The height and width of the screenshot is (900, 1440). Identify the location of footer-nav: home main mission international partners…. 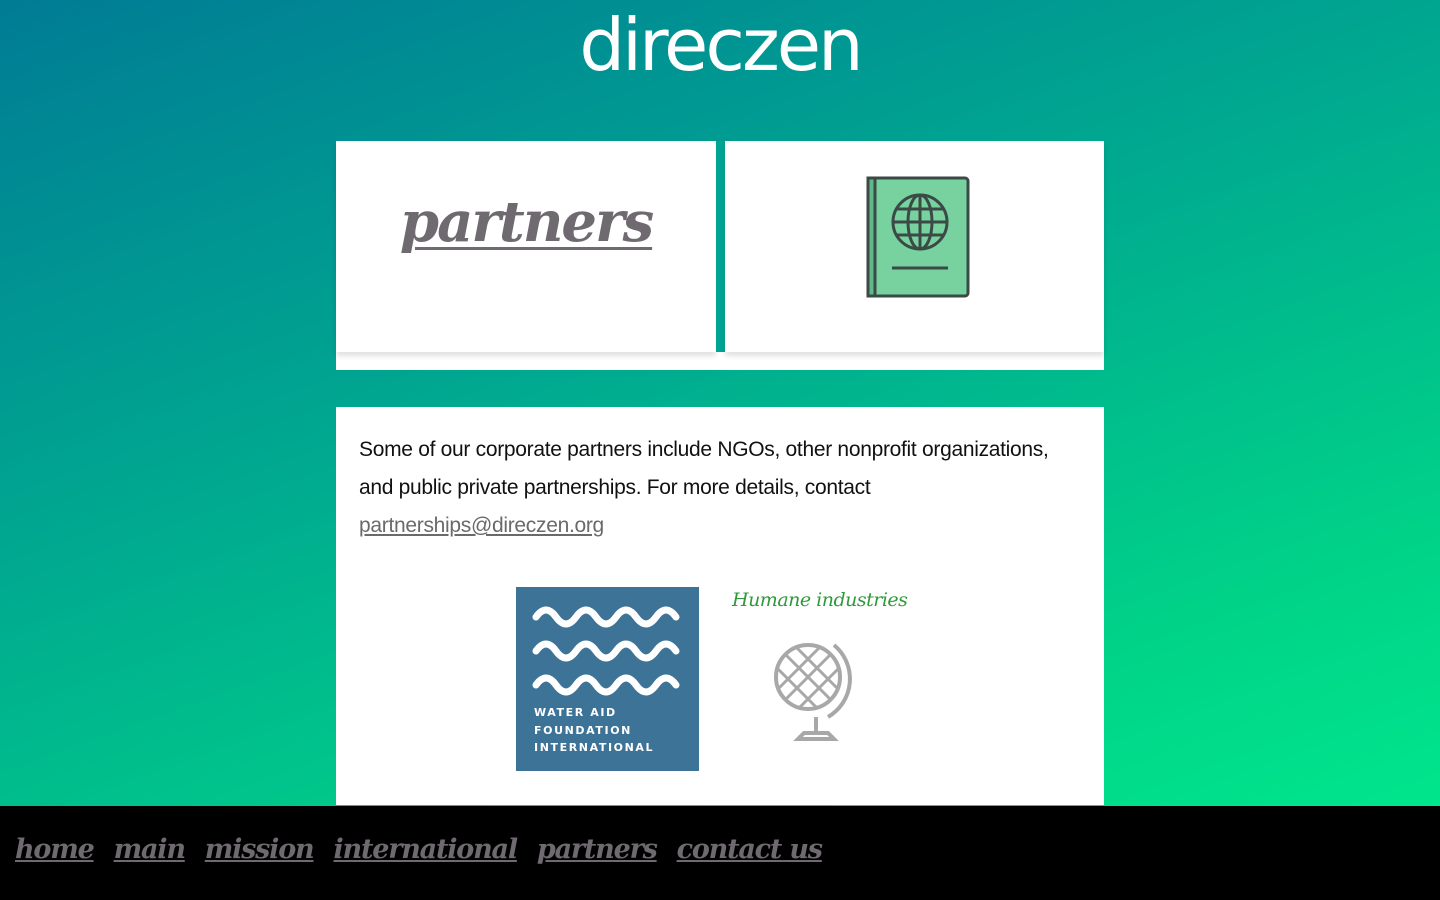
(419, 849).